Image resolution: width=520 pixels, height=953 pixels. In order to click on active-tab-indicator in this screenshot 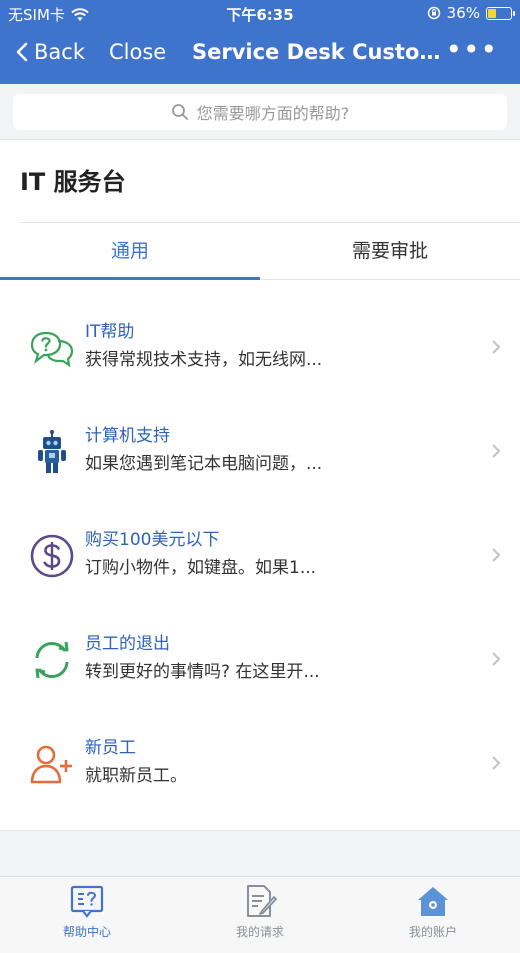, I will do `click(130, 278)`.